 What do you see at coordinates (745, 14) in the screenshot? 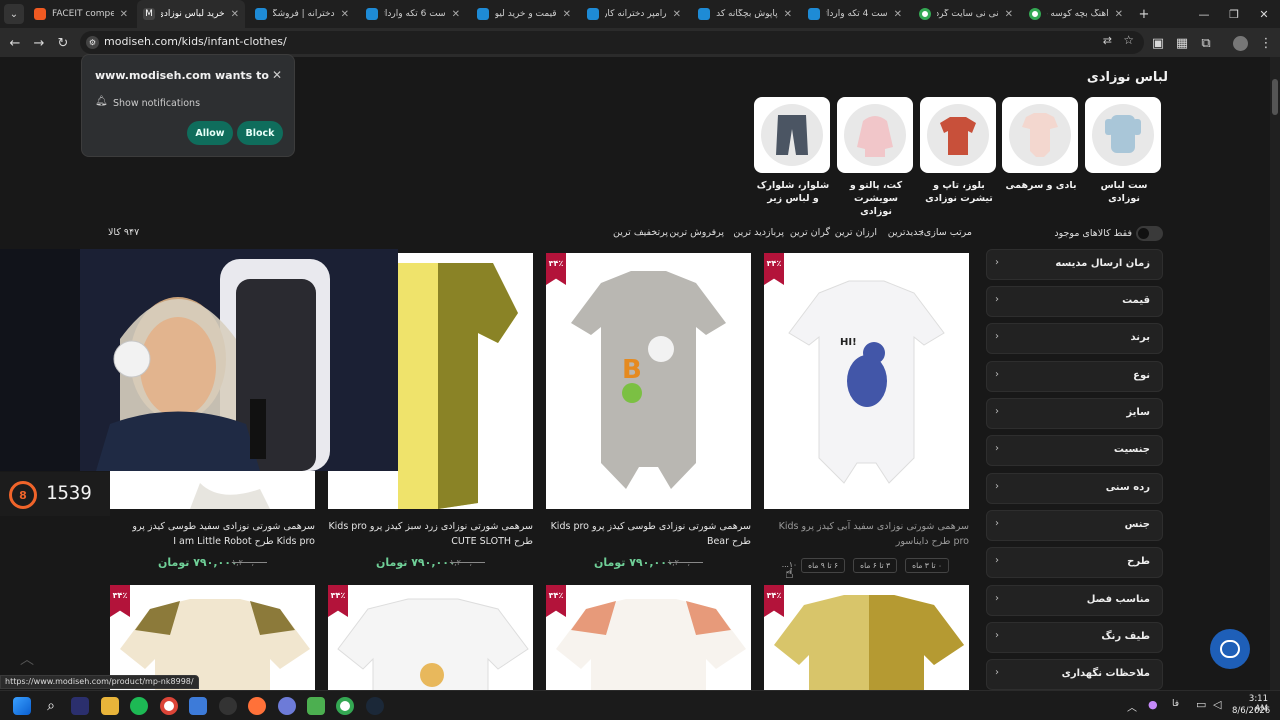
I see `tab-7: پاپوش بچگانه کد 47 ✕` at bounding box center [745, 14].